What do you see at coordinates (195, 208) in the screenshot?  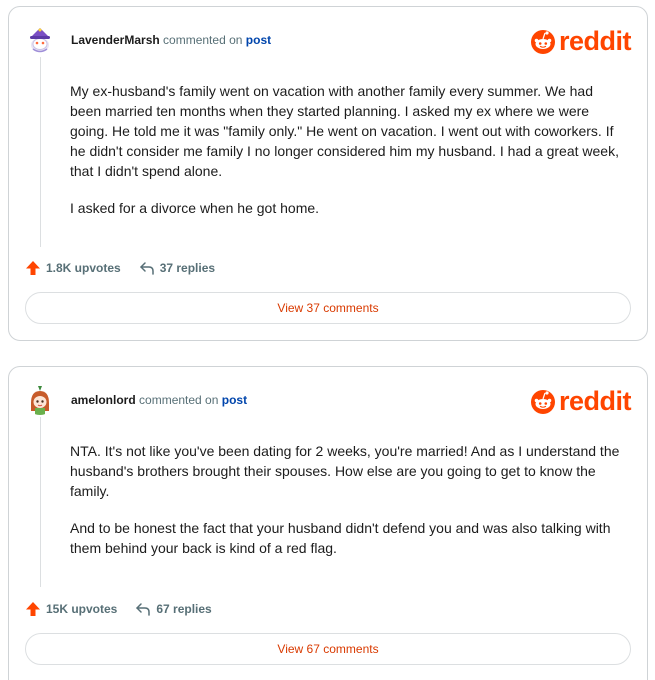 I see `comment-paragraph: I asked for a divorce when he got home.` at bounding box center [195, 208].